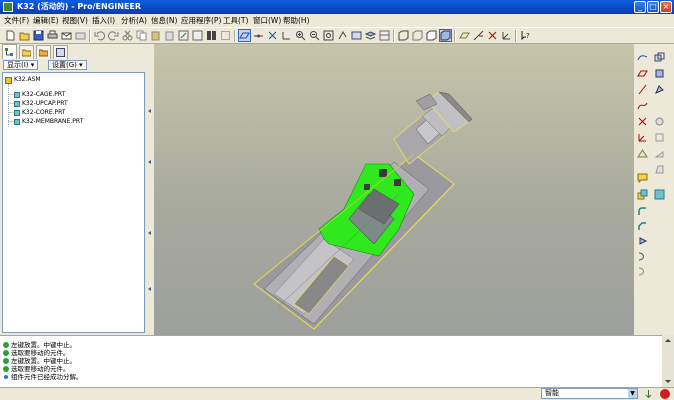 The height and width of the screenshot is (400, 674). What do you see at coordinates (38, 35) in the screenshot?
I see `save-icon` at bounding box center [38, 35].